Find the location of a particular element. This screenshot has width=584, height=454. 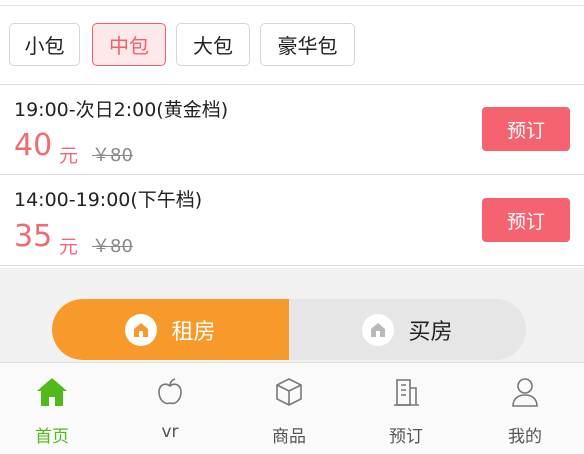

buy-button: 买房 is located at coordinates (407, 329).